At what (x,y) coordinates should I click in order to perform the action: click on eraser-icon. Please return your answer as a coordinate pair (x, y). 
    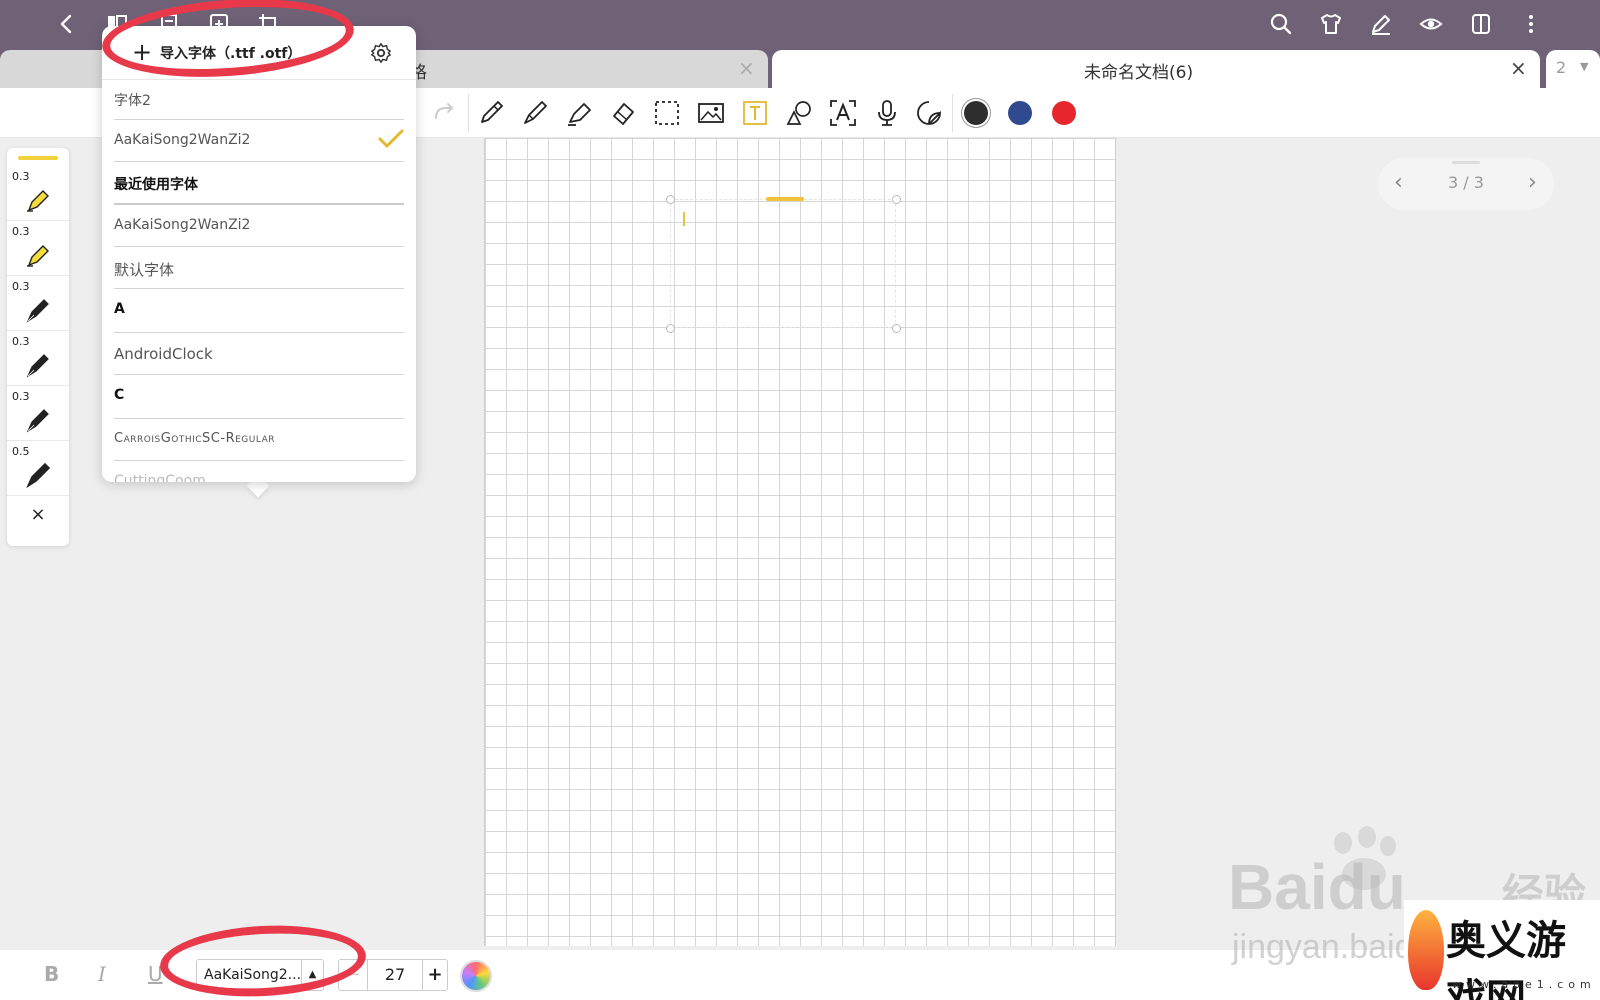
    Looking at the image, I should click on (623, 113).